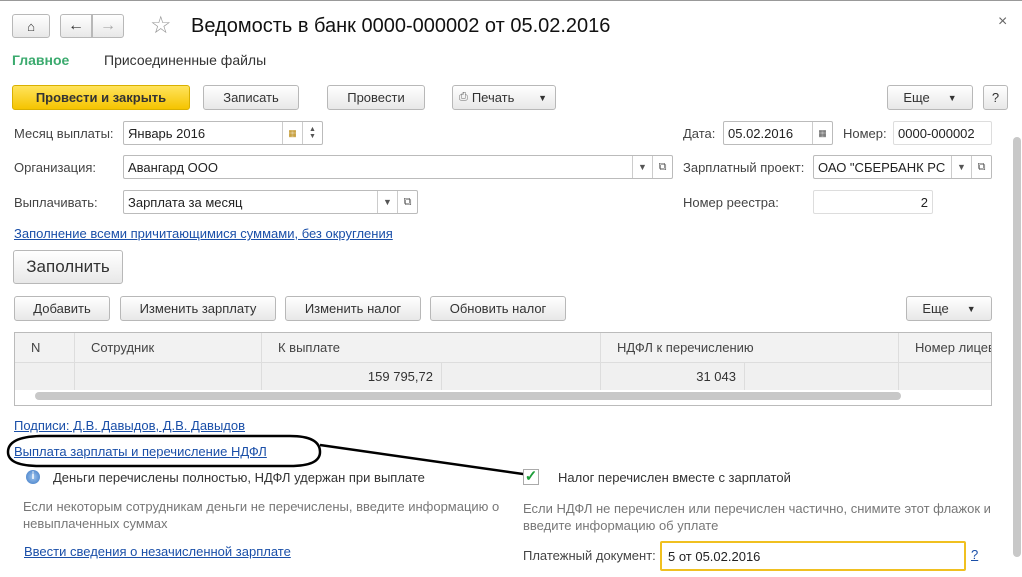 This screenshot has width=1022, height=577. What do you see at coordinates (33, 477) in the screenshot?
I see `info-icon: i` at bounding box center [33, 477].